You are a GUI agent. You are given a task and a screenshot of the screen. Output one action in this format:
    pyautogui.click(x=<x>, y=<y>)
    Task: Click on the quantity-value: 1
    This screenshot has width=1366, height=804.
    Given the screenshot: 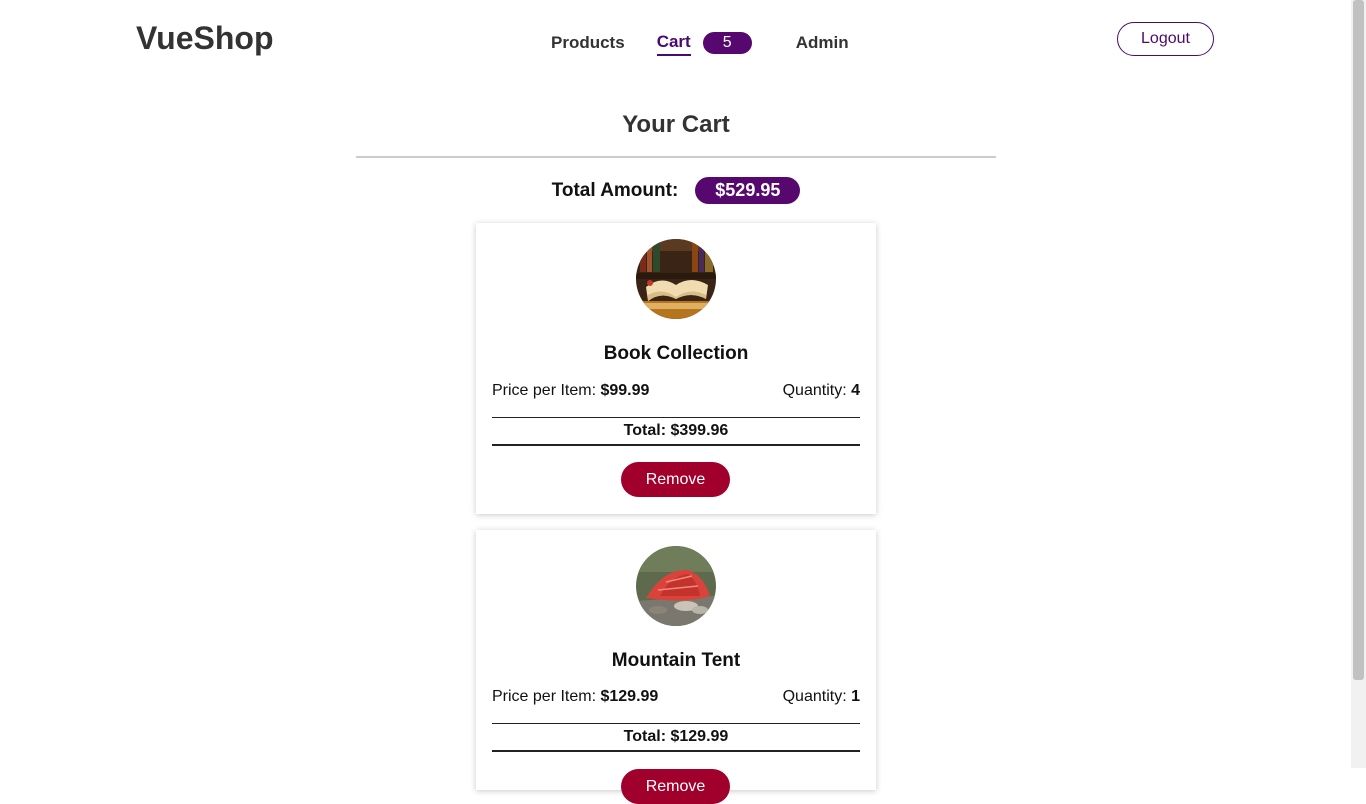 What is the action you would take?
    pyautogui.click(x=855, y=696)
    